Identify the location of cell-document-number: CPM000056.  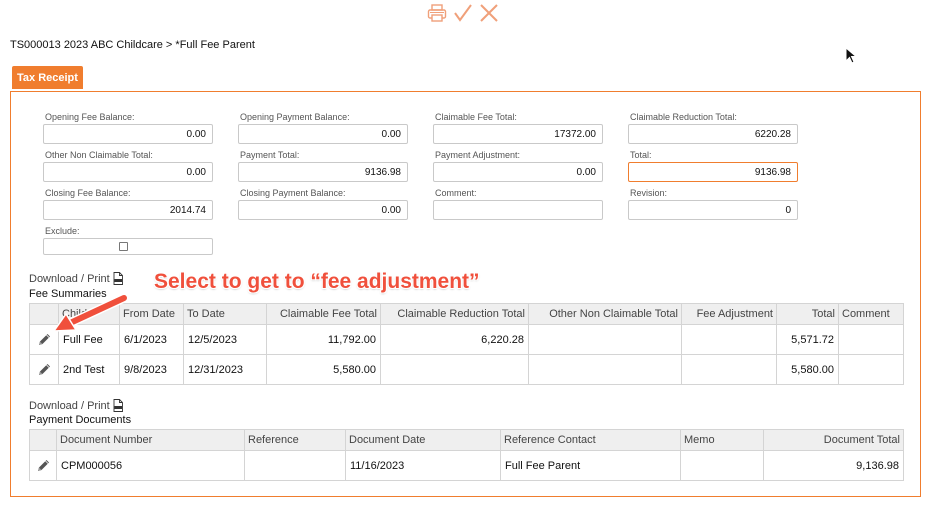
(150, 465).